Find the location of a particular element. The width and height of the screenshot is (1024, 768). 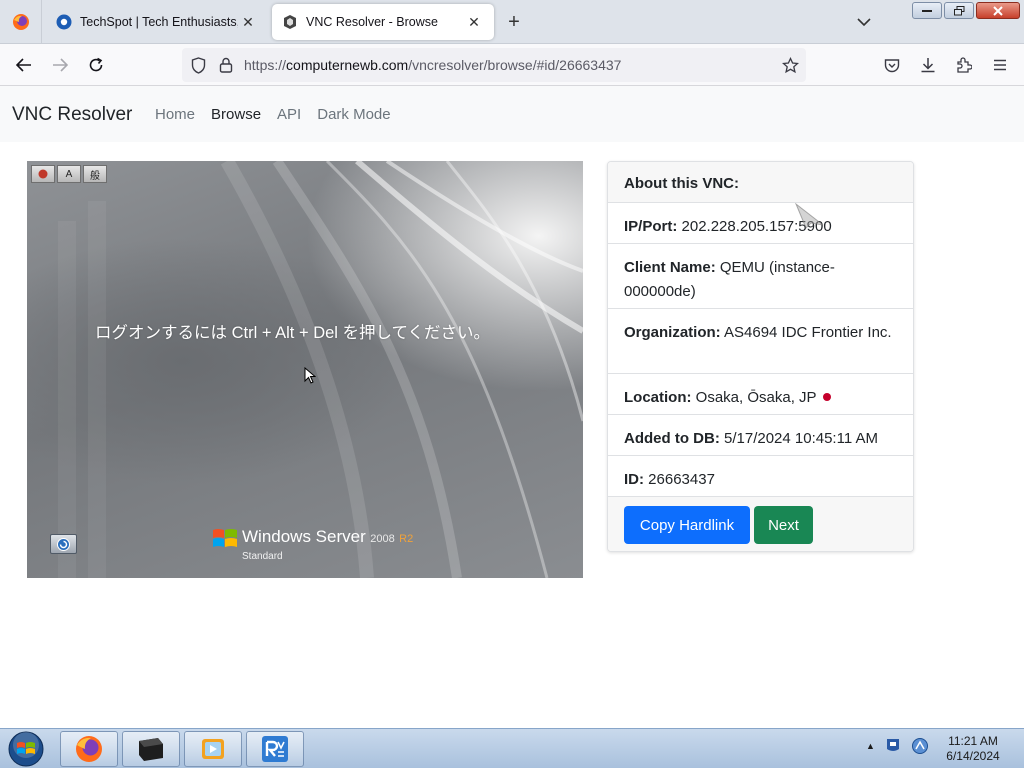

pocket-button is located at coordinates (892, 65).